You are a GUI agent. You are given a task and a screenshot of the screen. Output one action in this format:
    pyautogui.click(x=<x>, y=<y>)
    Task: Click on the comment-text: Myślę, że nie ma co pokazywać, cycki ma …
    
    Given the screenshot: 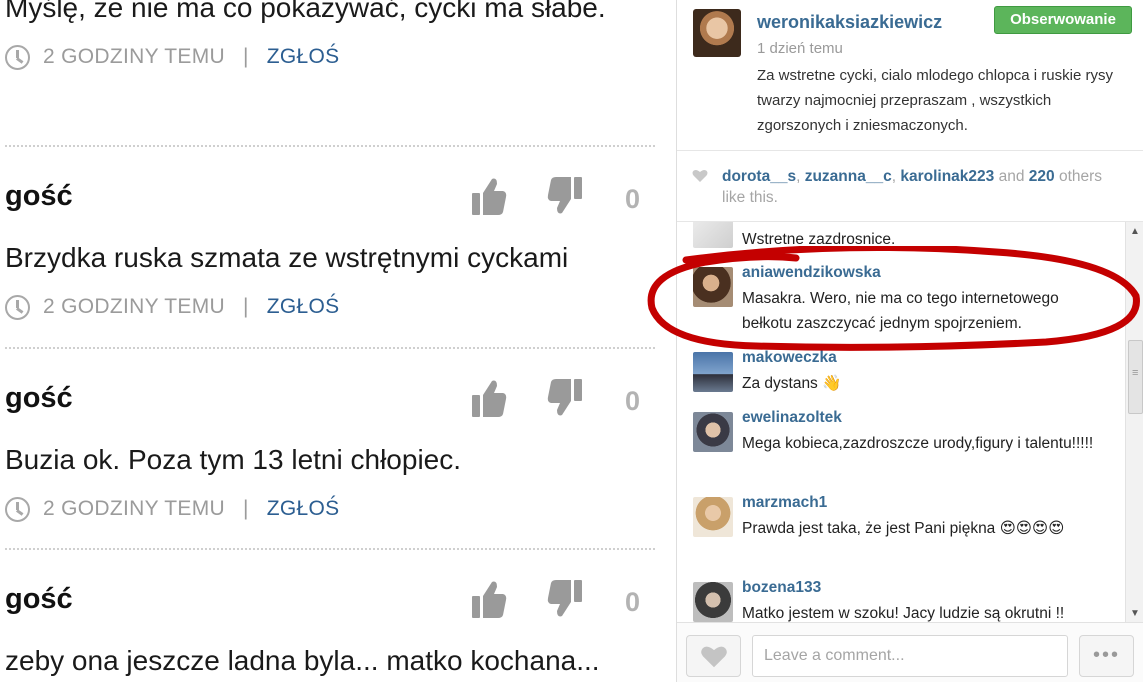 What is the action you would take?
    pyautogui.click(x=305, y=11)
    